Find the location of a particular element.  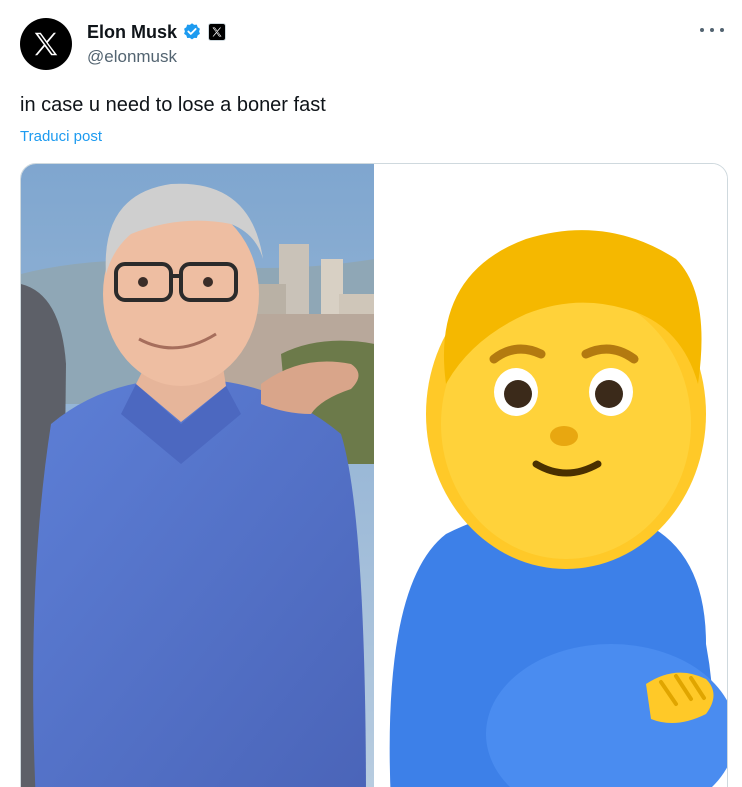

x-logo-icon is located at coordinates (46, 44).